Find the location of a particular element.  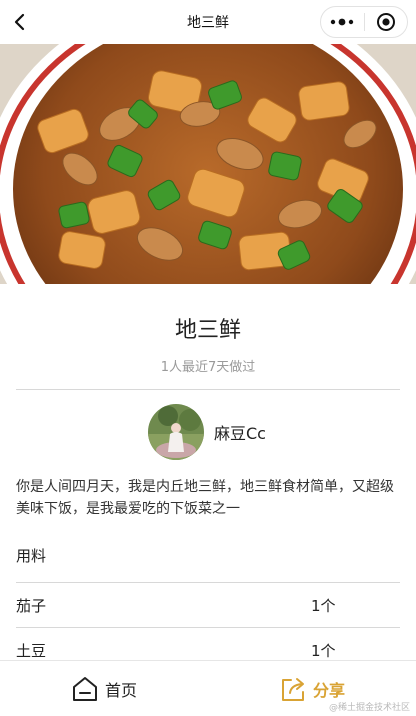

menu-capsule is located at coordinates (364, 22).